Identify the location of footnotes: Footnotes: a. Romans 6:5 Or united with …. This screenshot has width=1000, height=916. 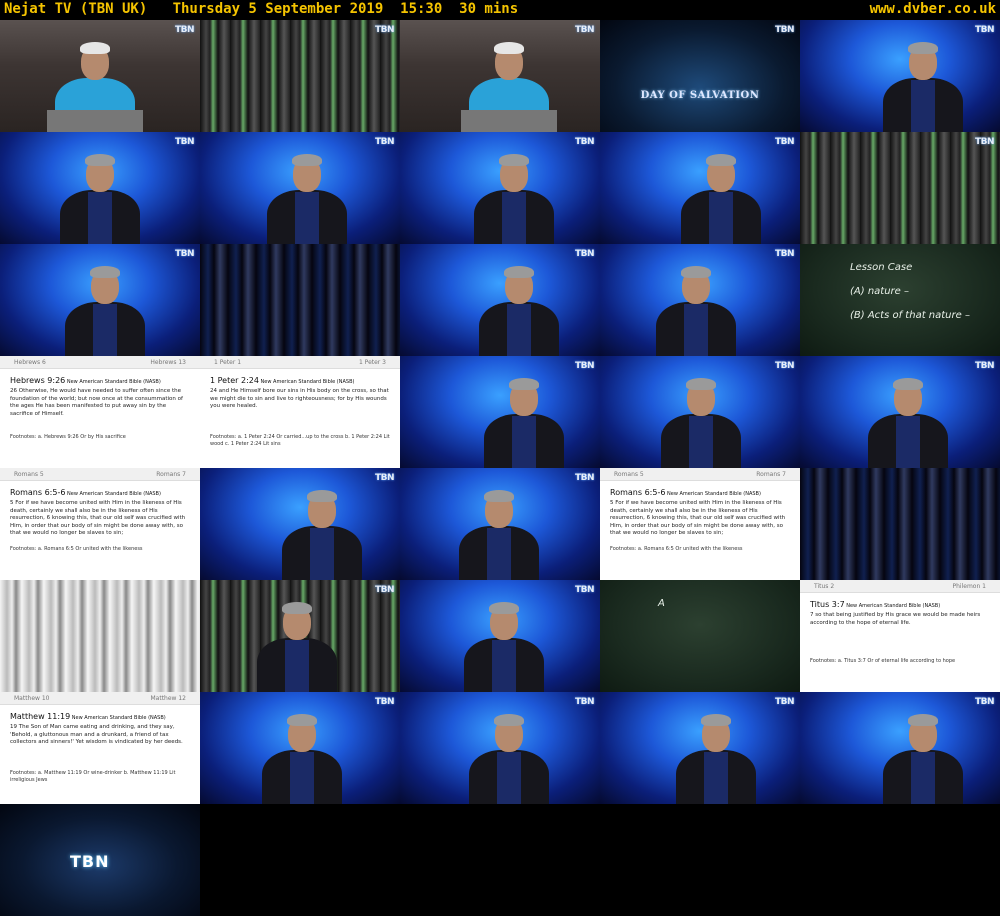
(76, 549).